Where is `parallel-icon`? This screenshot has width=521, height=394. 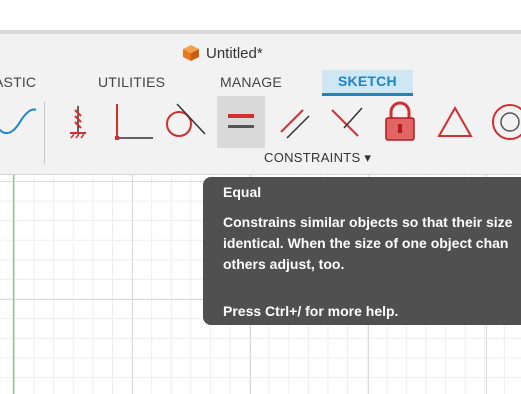
parallel-icon is located at coordinates (295, 124).